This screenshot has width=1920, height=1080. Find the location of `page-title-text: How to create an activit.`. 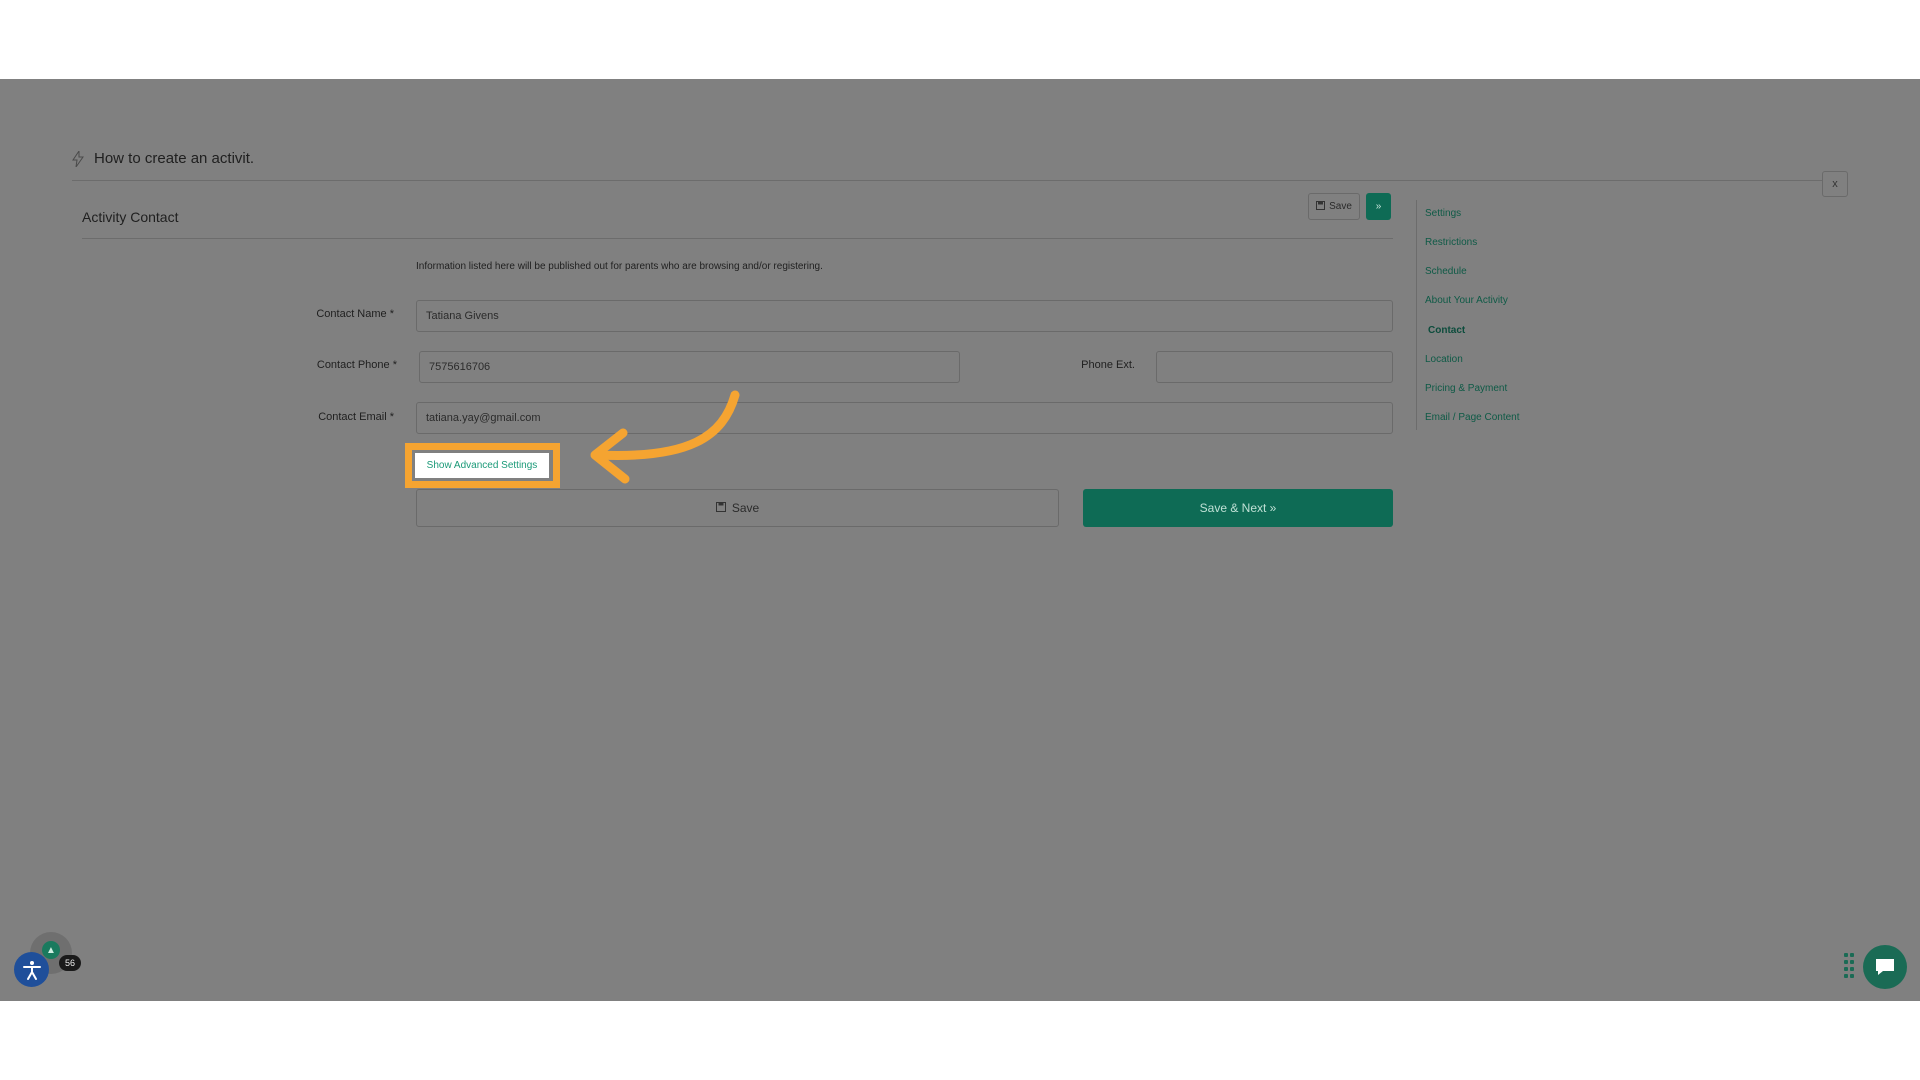

page-title-text: How to create an activit. is located at coordinates (174, 158).